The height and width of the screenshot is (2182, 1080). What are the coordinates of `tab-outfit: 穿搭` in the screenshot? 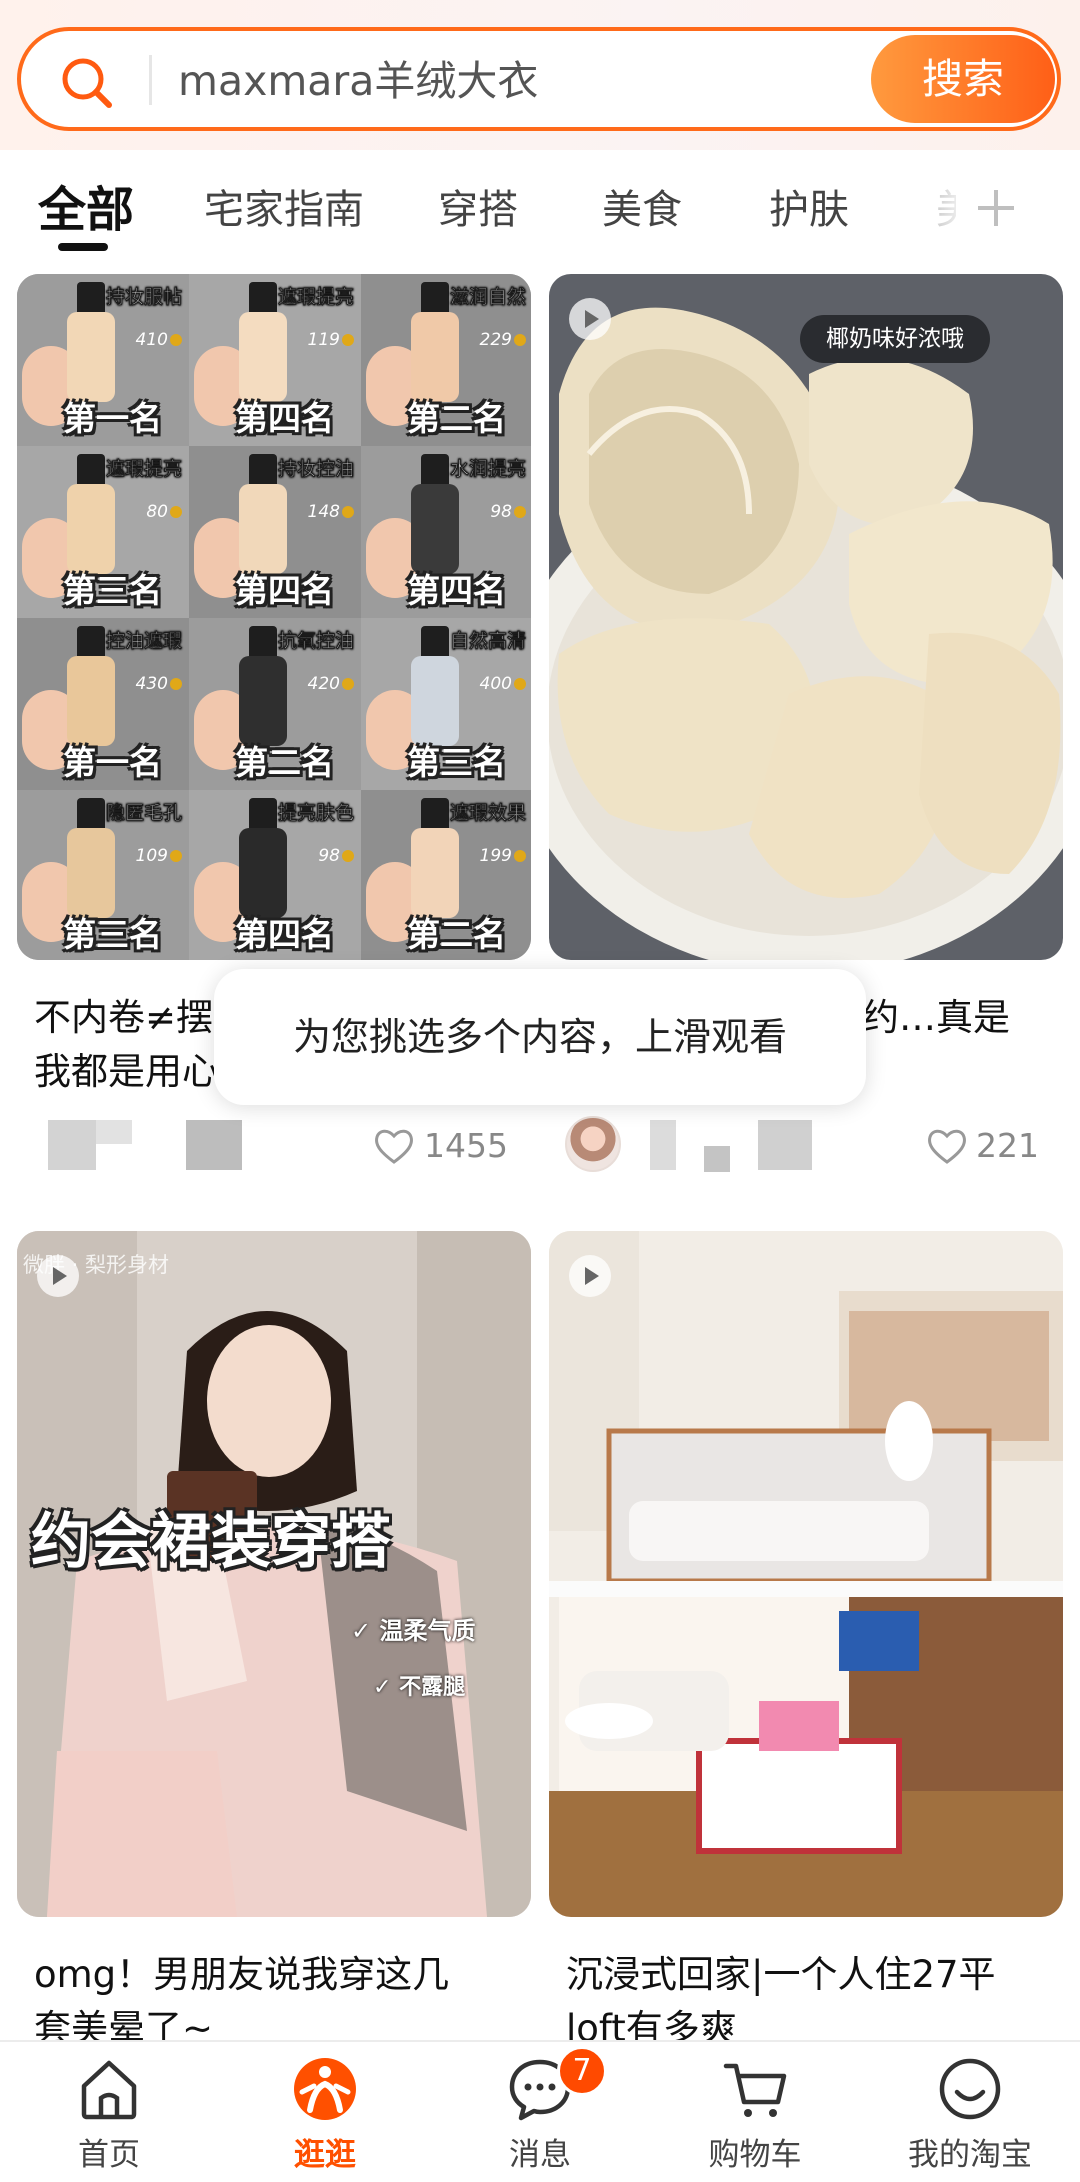 It's located at (478, 210).